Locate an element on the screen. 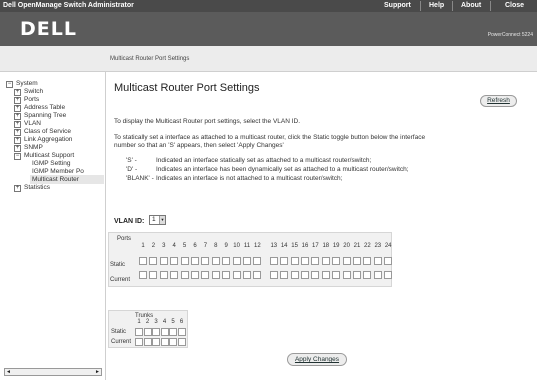 This screenshot has height=380, width=537. port-number: 11 is located at coordinates (247, 246).